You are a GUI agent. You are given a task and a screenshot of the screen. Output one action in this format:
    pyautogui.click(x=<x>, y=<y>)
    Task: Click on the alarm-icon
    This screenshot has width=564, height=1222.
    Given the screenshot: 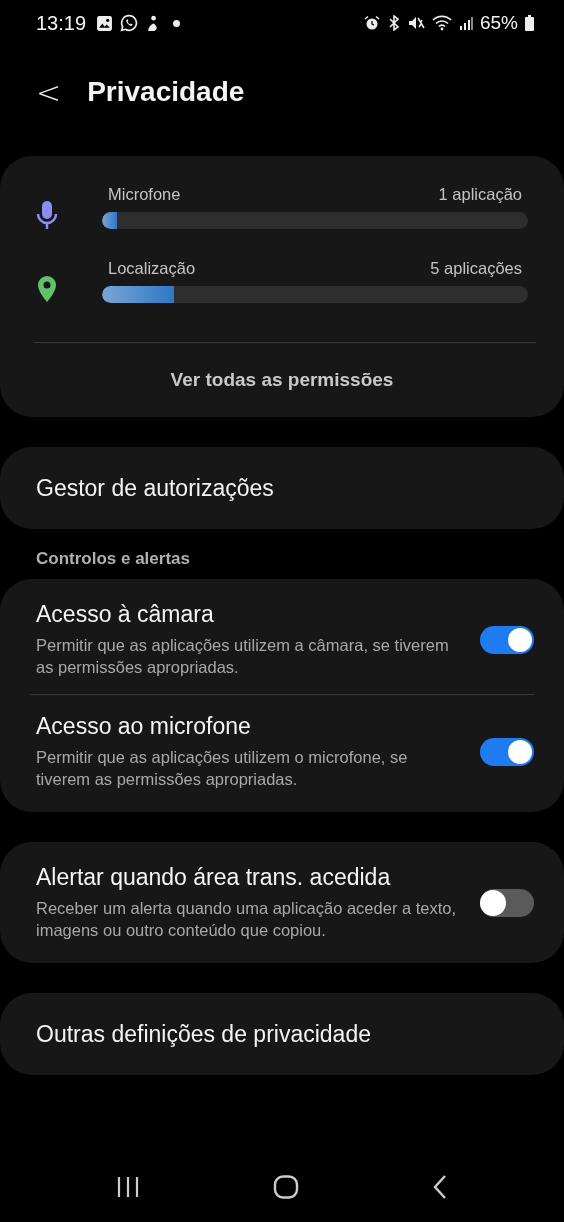 What is the action you would take?
    pyautogui.click(x=371, y=23)
    